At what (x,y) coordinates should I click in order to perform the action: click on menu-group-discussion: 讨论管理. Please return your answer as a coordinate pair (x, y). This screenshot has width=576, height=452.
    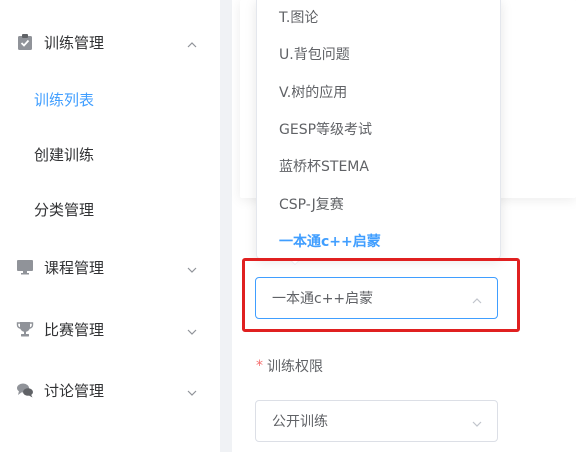
    Looking at the image, I should click on (110, 390).